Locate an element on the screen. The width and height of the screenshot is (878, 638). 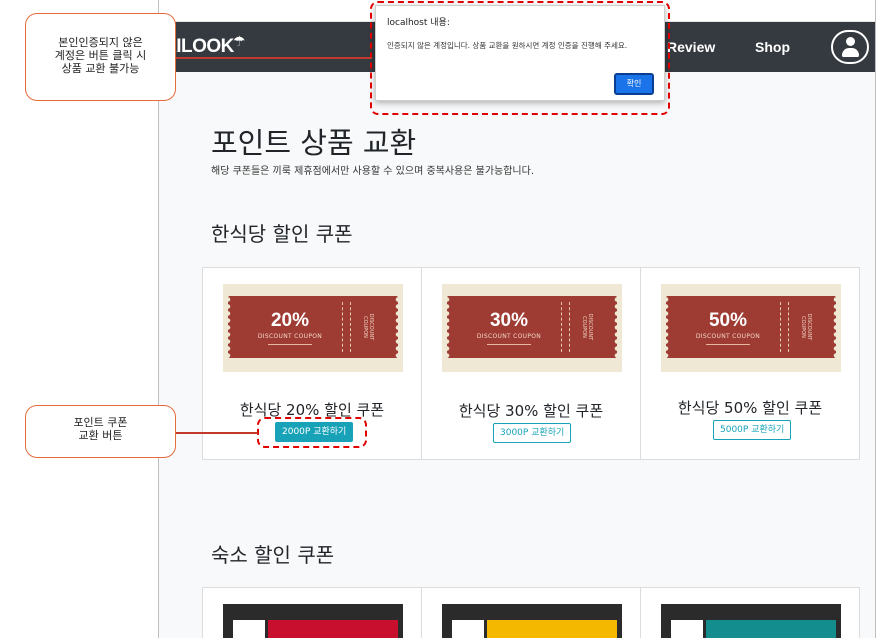
coupon-percent: 30% is located at coordinates (509, 320).